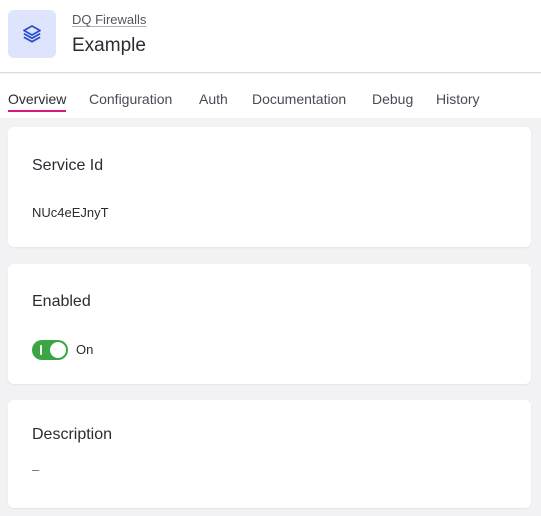 Image resolution: width=541 pixels, height=516 pixels. What do you see at coordinates (85, 349) in the screenshot?
I see `enabled-state-label: On` at bounding box center [85, 349].